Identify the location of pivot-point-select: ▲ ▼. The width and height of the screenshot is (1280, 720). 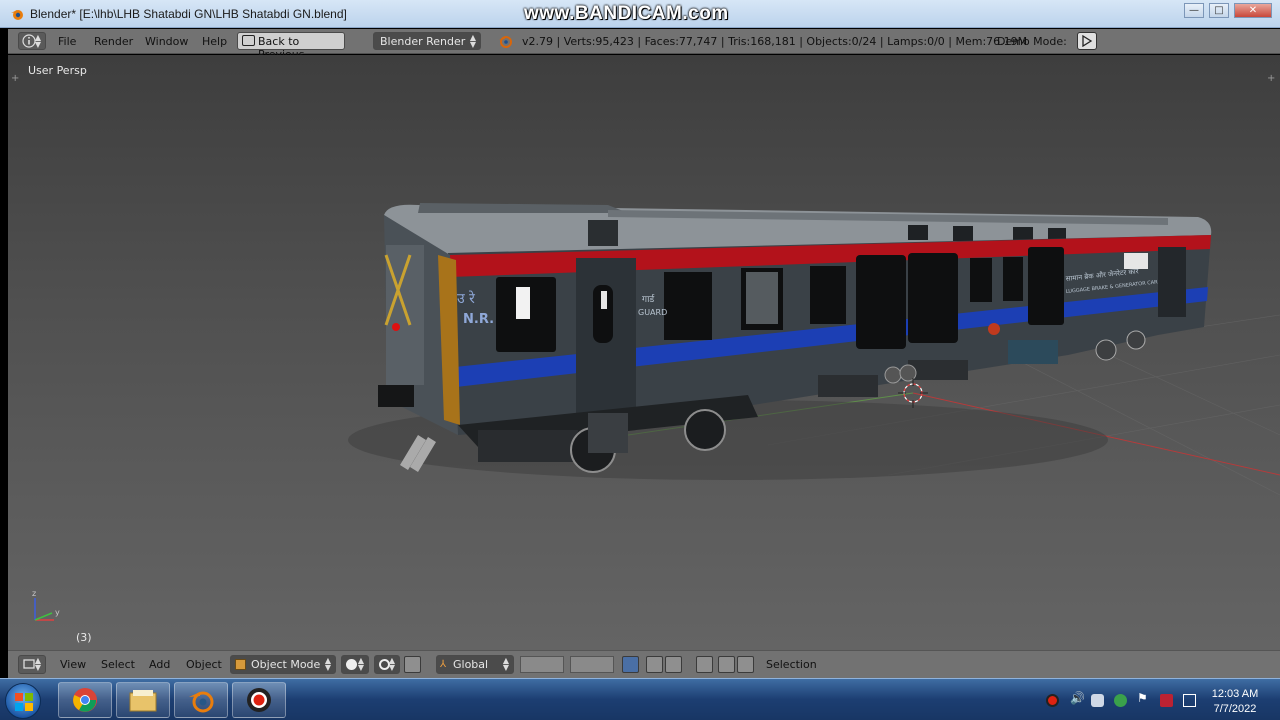
(387, 664).